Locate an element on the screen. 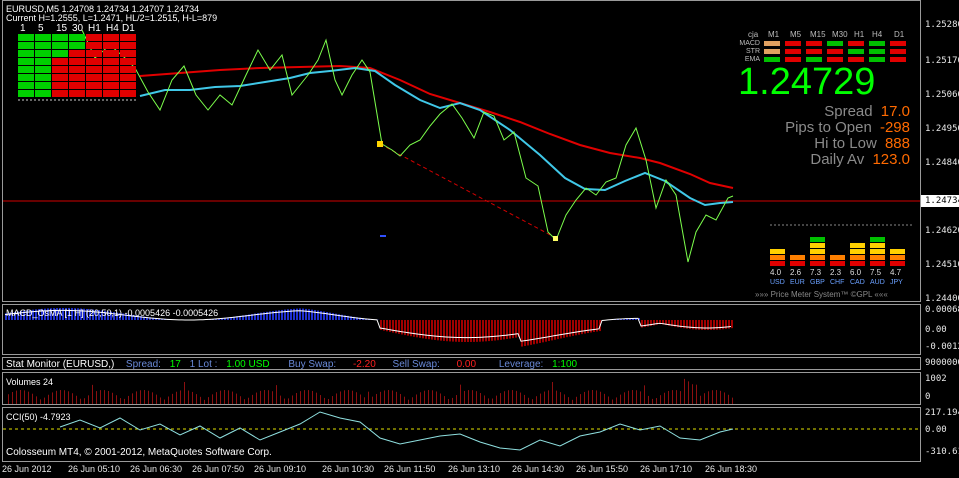 This screenshot has height=478, width=959. meter-stat-value: 888 is located at coordinates (895, 143).